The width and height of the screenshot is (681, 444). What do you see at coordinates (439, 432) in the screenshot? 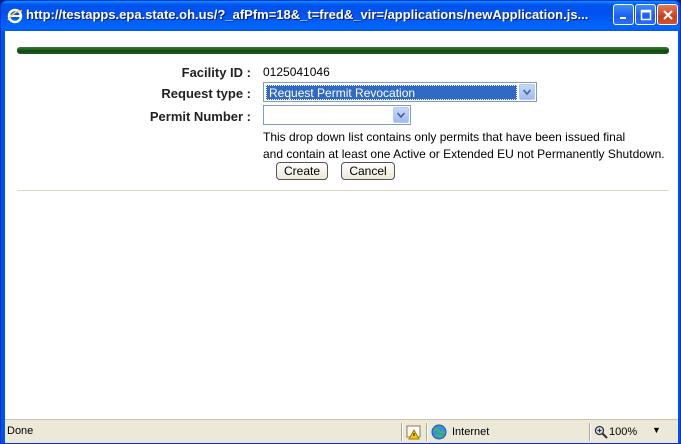
I see `globe-icon` at bounding box center [439, 432].